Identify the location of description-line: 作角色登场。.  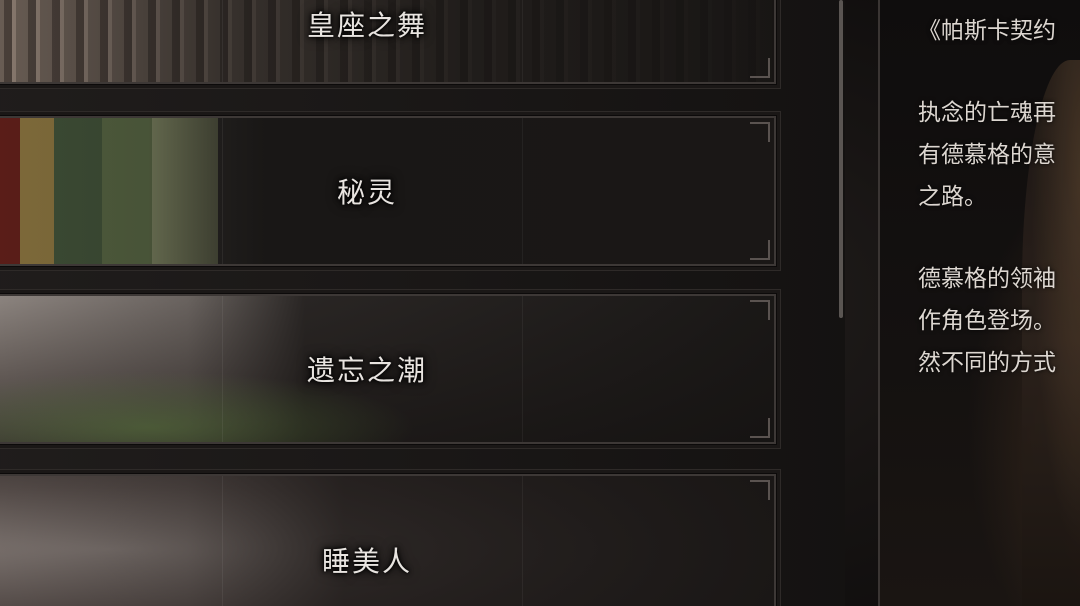
(987, 321).